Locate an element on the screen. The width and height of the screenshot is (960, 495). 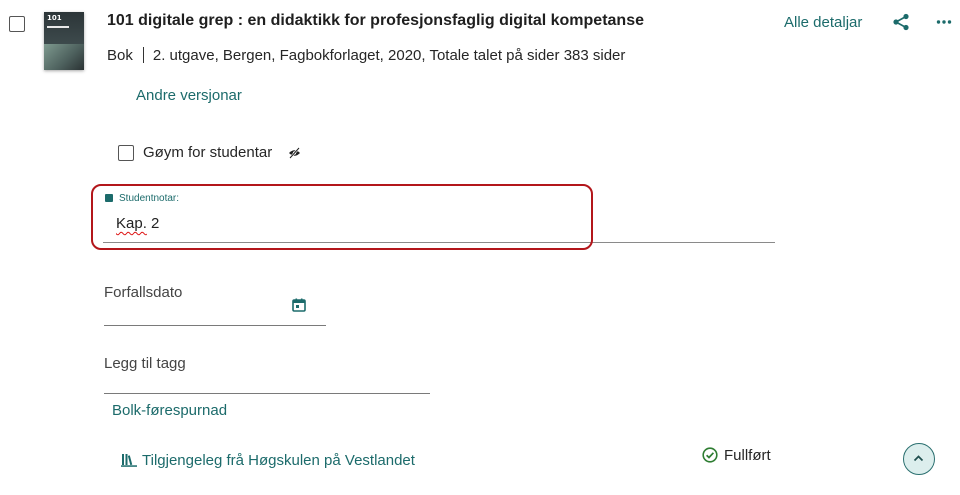
due-date-underline is located at coordinates (215, 325).